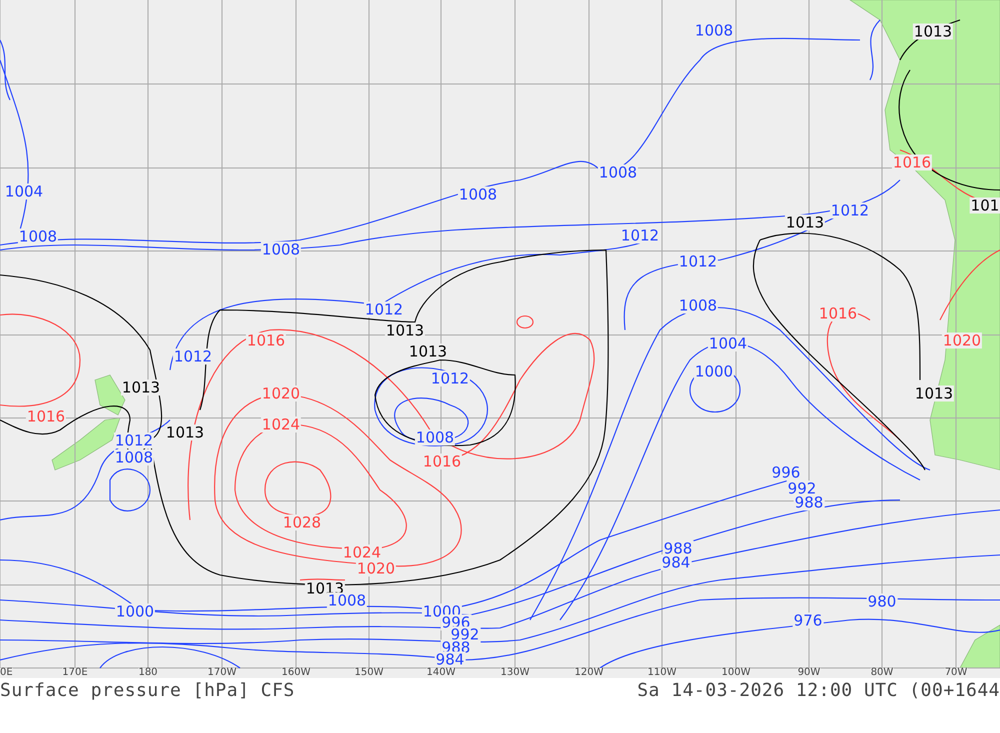 The image size is (1000, 733). Describe the element at coordinates (75, 673) in the screenshot. I see `longitude-label: 170E` at that location.